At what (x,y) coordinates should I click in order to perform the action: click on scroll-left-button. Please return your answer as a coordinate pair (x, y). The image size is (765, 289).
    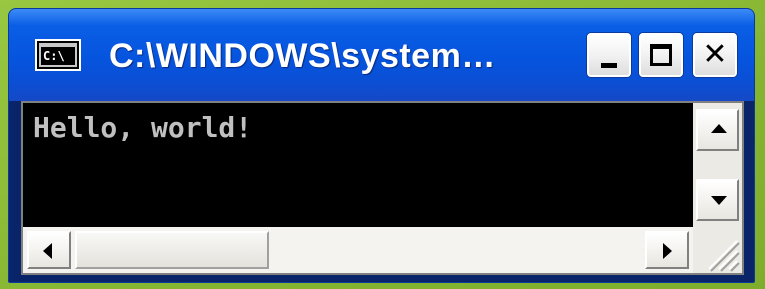
    Looking at the image, I should click on (49, 250).